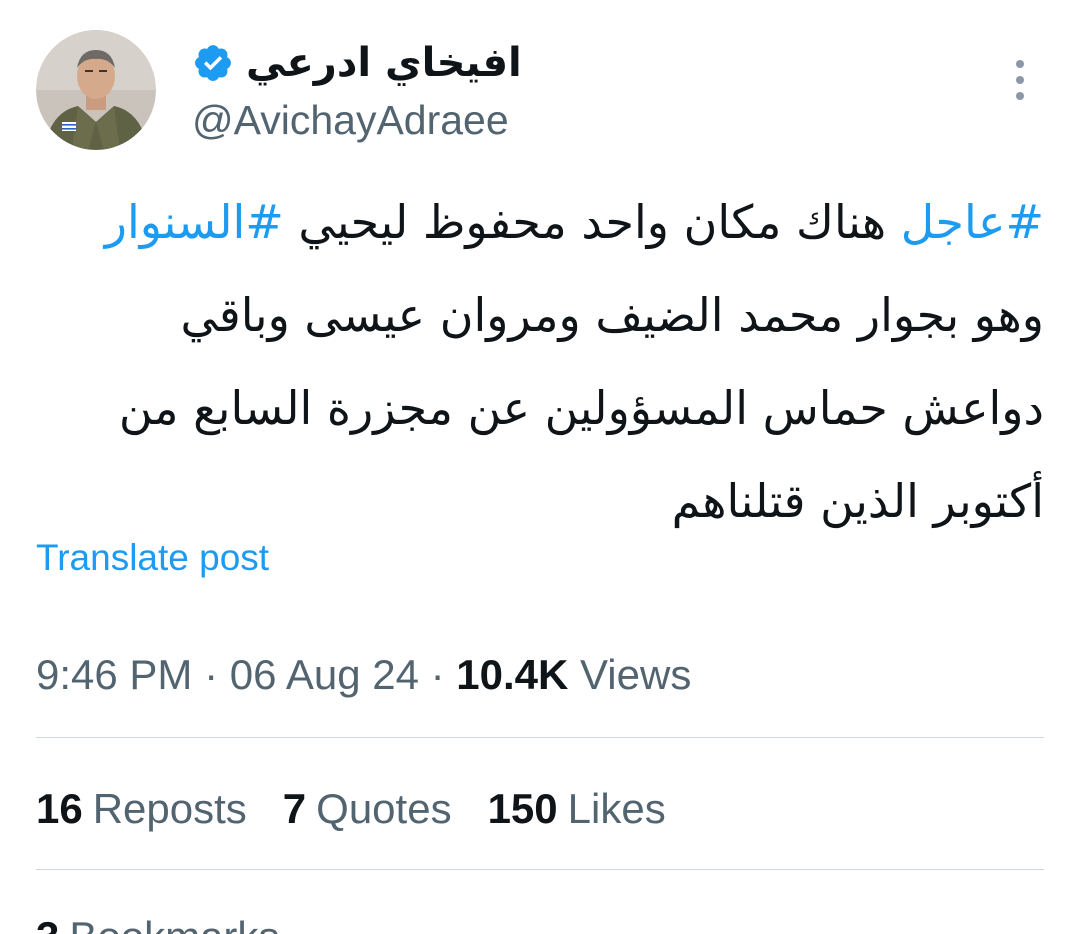 This screenshot has width=1080, height=934. I want to click on tweet-line: دواعش حماس المسؤولين عن مجزرة السابع من, so click(581, 408).